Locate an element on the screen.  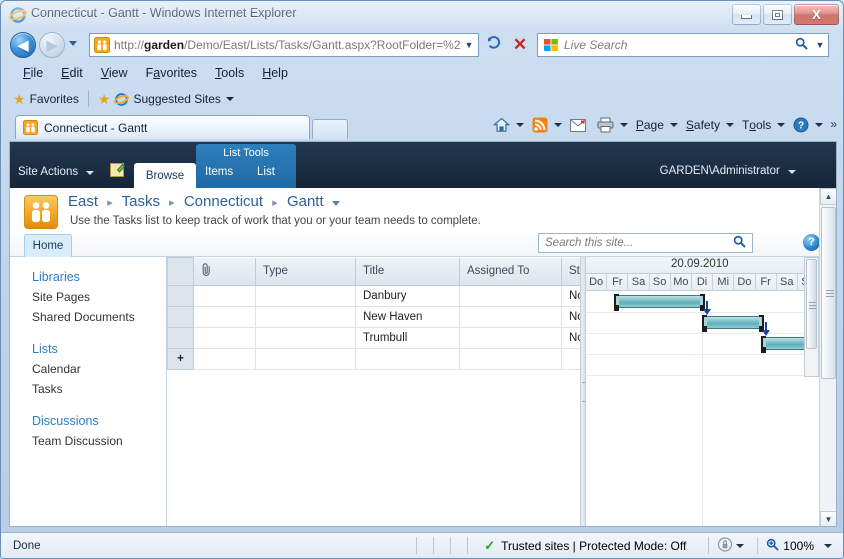
live-search-input: Live Search ▼ is located at coordinates (683, 45).